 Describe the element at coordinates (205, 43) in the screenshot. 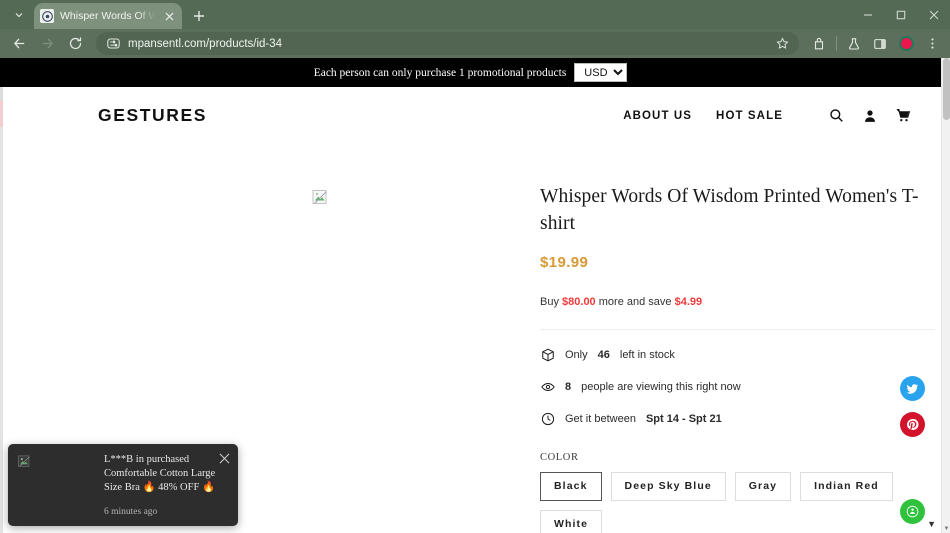

I see `url-text: mpansentl.com/products/id-34` at that location.